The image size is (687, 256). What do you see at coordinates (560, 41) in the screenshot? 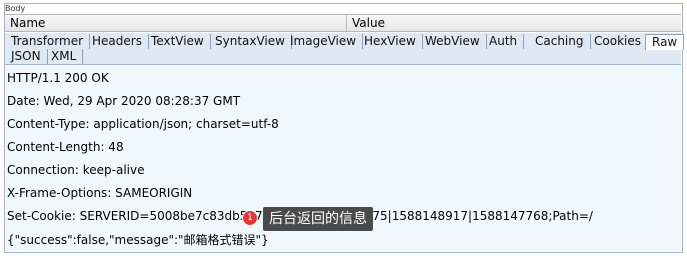
I see `tab-caching: Caching` at bounding box center [560, 41].